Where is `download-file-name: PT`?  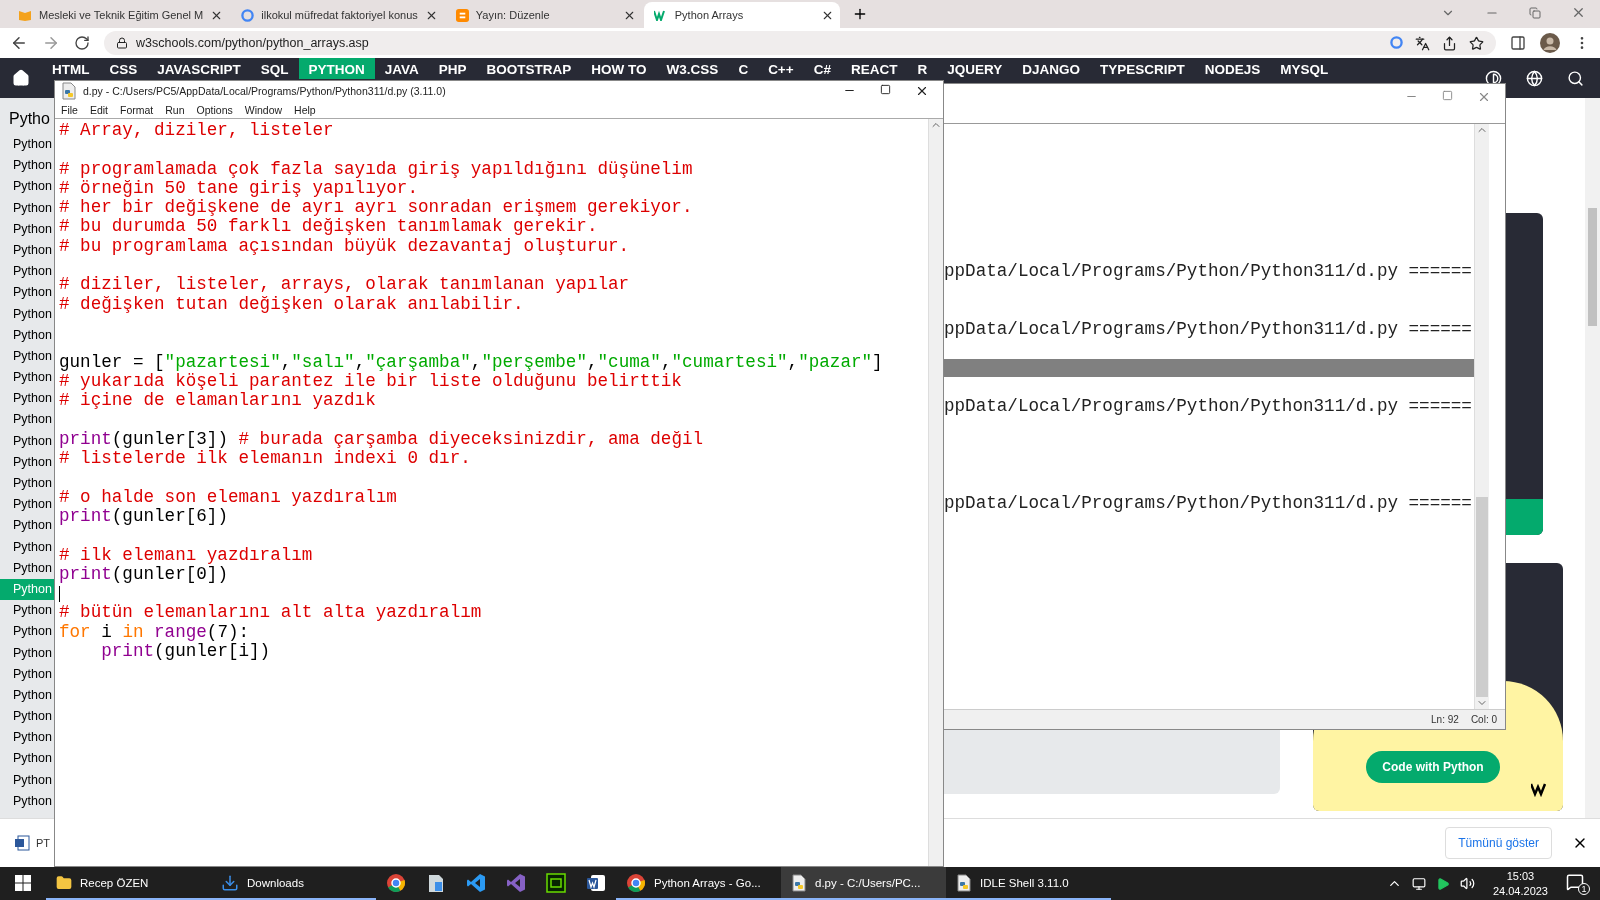 download-file-name: PT is located at coordinates (43, 843).